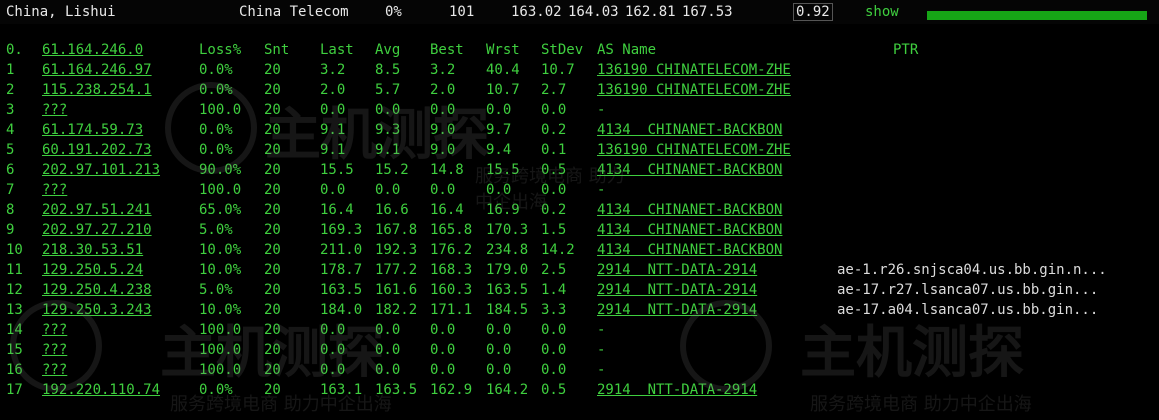 This screenshot has height=420, width=1159. I want to click on show-button: show, so click(882, 12).